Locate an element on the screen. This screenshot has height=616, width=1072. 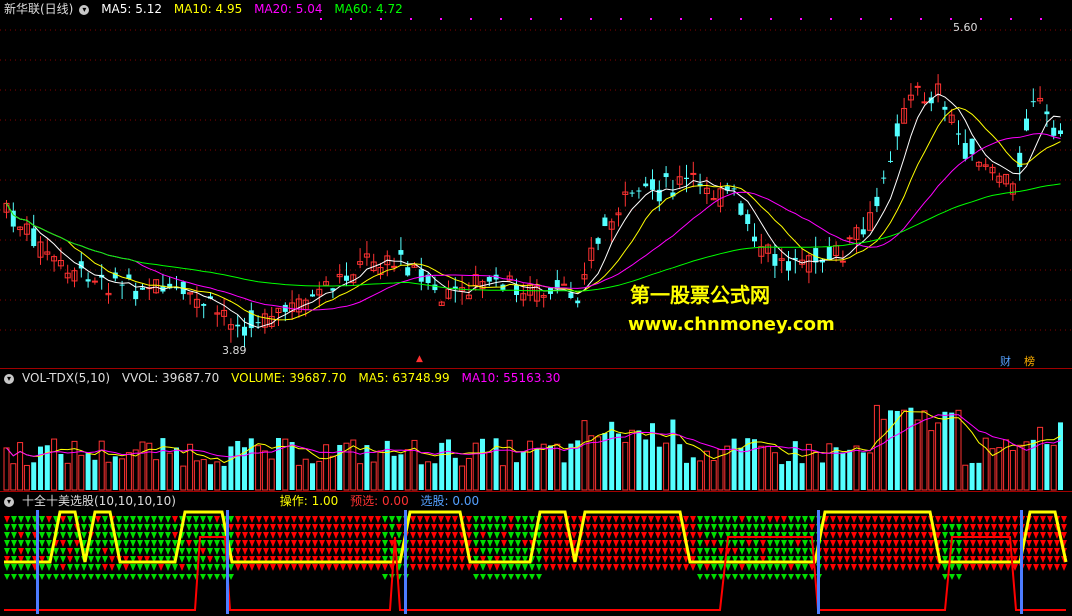
finance-tag: 财 is located at coordinates (1005, 361).